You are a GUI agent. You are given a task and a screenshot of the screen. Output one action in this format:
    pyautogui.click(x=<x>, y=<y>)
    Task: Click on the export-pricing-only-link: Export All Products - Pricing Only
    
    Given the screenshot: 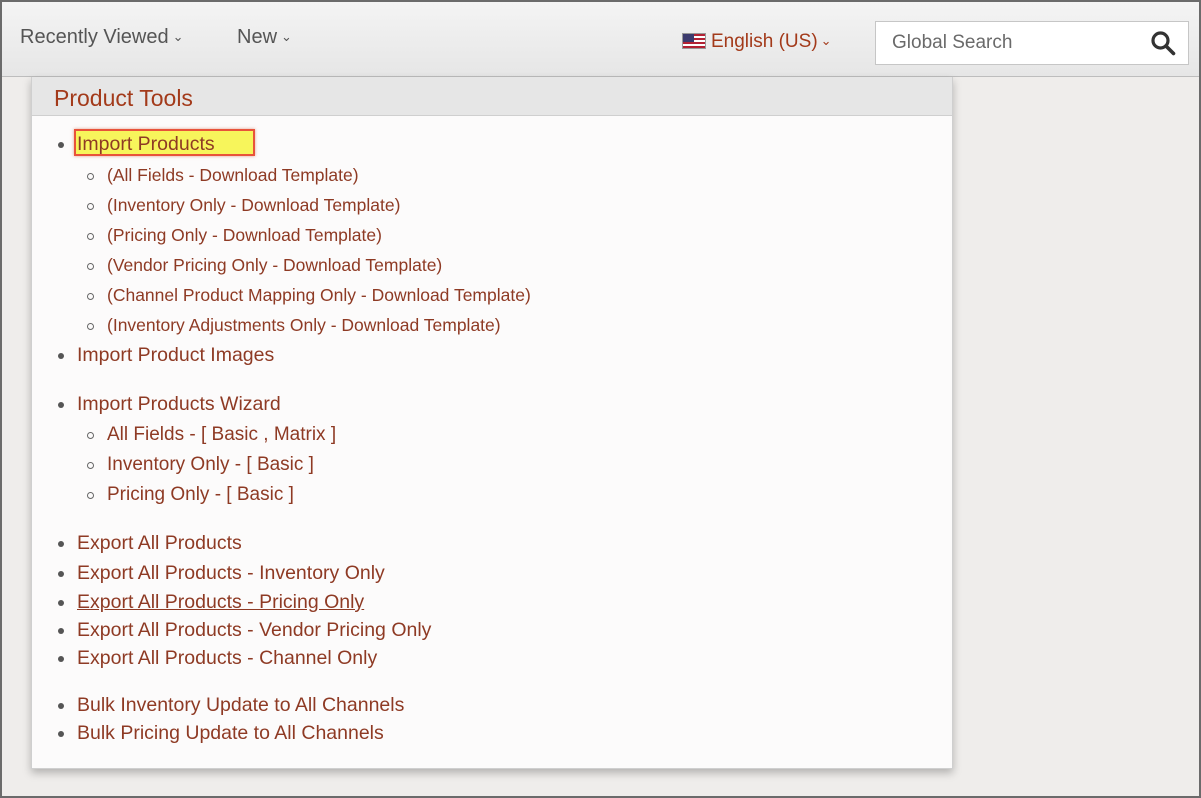 What is the action you would take?
    pyautogui.click(x=210, y=602)
    